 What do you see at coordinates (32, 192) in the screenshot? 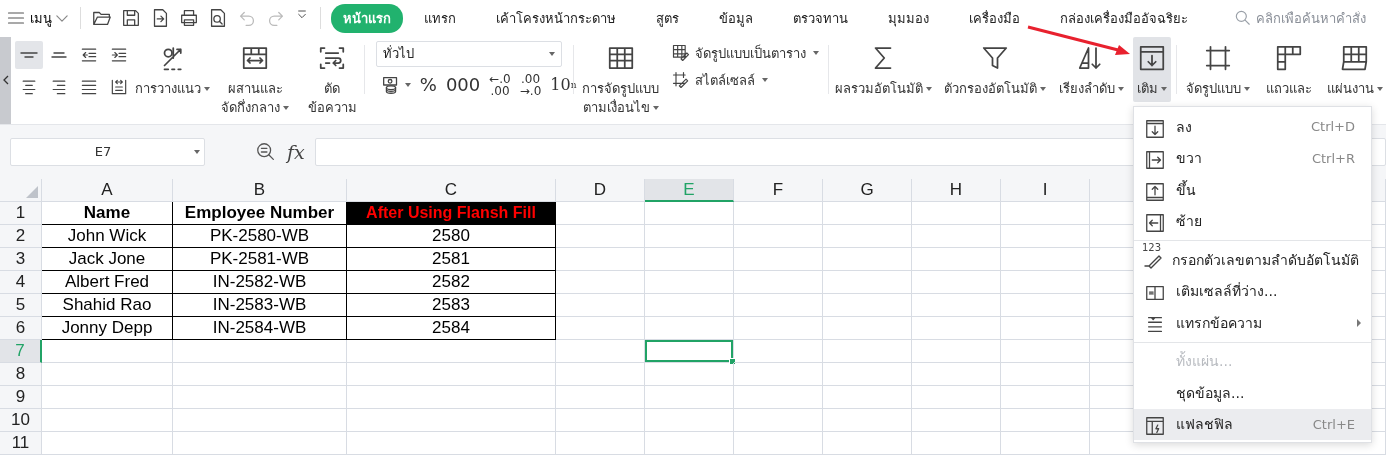
I see `select-all-icon` at bounding box center [32, 192].